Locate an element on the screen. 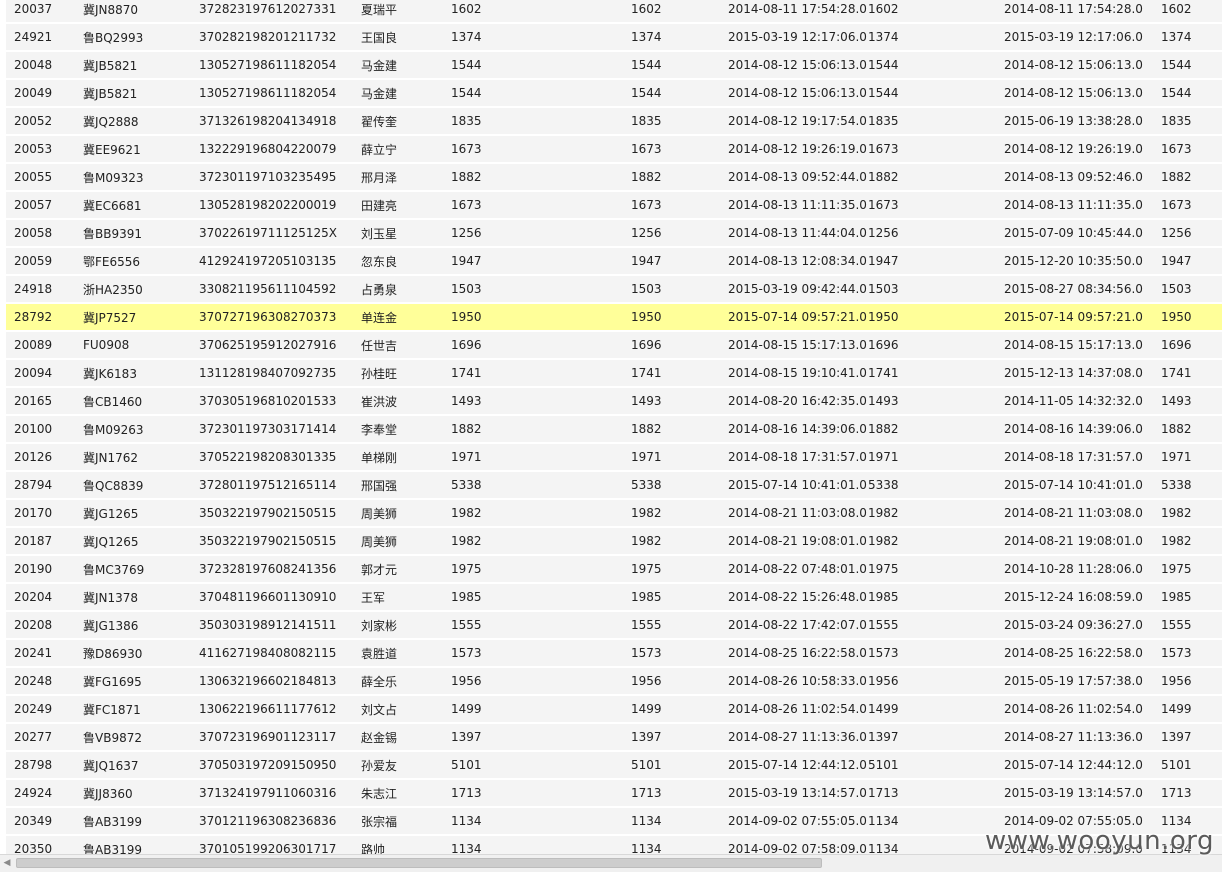 Image resolution: width=1222 pixels, height=872 pixels. cell-record-id: 20052 is located at coordinates (44, 122).